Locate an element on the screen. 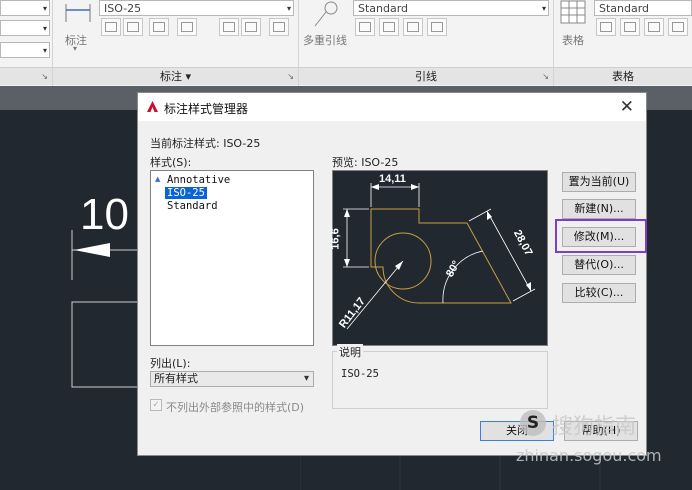  dialog-titlebar: 标注样式管理器 ✕ is located at coordinates (392, 107).